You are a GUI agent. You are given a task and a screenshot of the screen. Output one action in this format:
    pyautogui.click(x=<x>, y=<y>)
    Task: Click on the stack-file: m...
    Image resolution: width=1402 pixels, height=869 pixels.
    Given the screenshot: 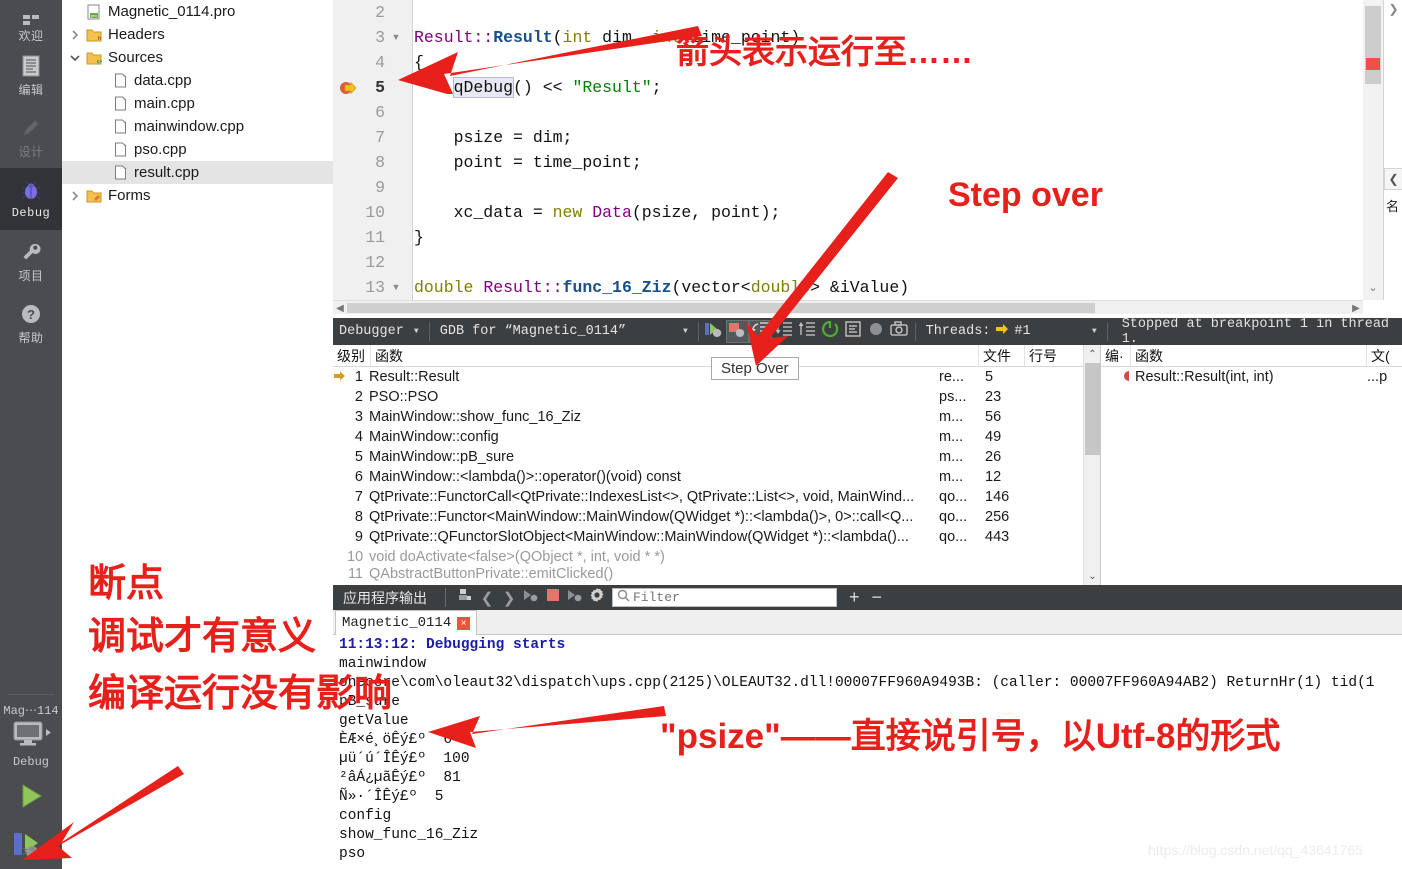 What is the action you would take?
    pyautogui.click(x=951, y=417)
    